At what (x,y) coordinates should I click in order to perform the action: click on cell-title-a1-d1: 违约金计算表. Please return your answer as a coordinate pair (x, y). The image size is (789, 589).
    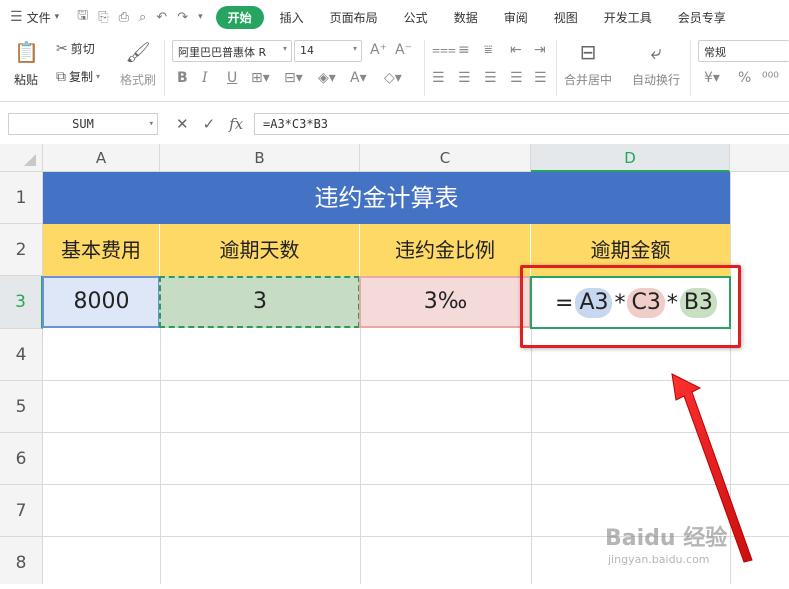
    Looking at the image, I should click on (386, 198).